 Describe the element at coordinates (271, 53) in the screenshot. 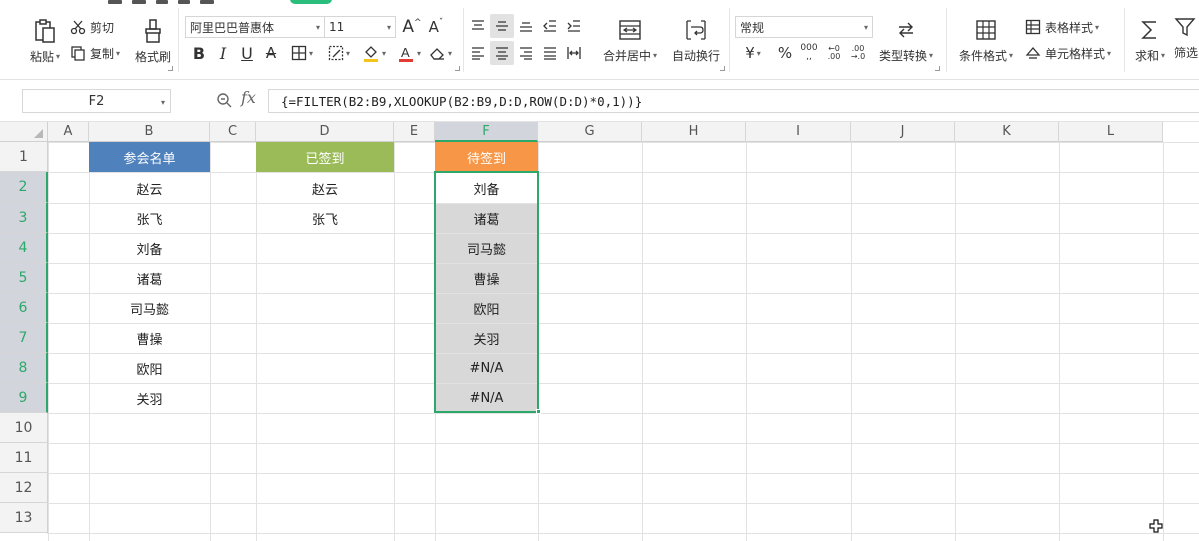

I see `strikethrough-icon: A` at that location.